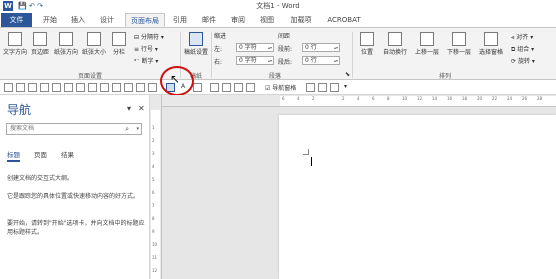 The width and height of the screenshot is (556, 279). What do you see at coordinates (522, 37) in the screenshot?
I see `align-button: ⫷ 对齐 ▾` at bounding box center [522, 37].